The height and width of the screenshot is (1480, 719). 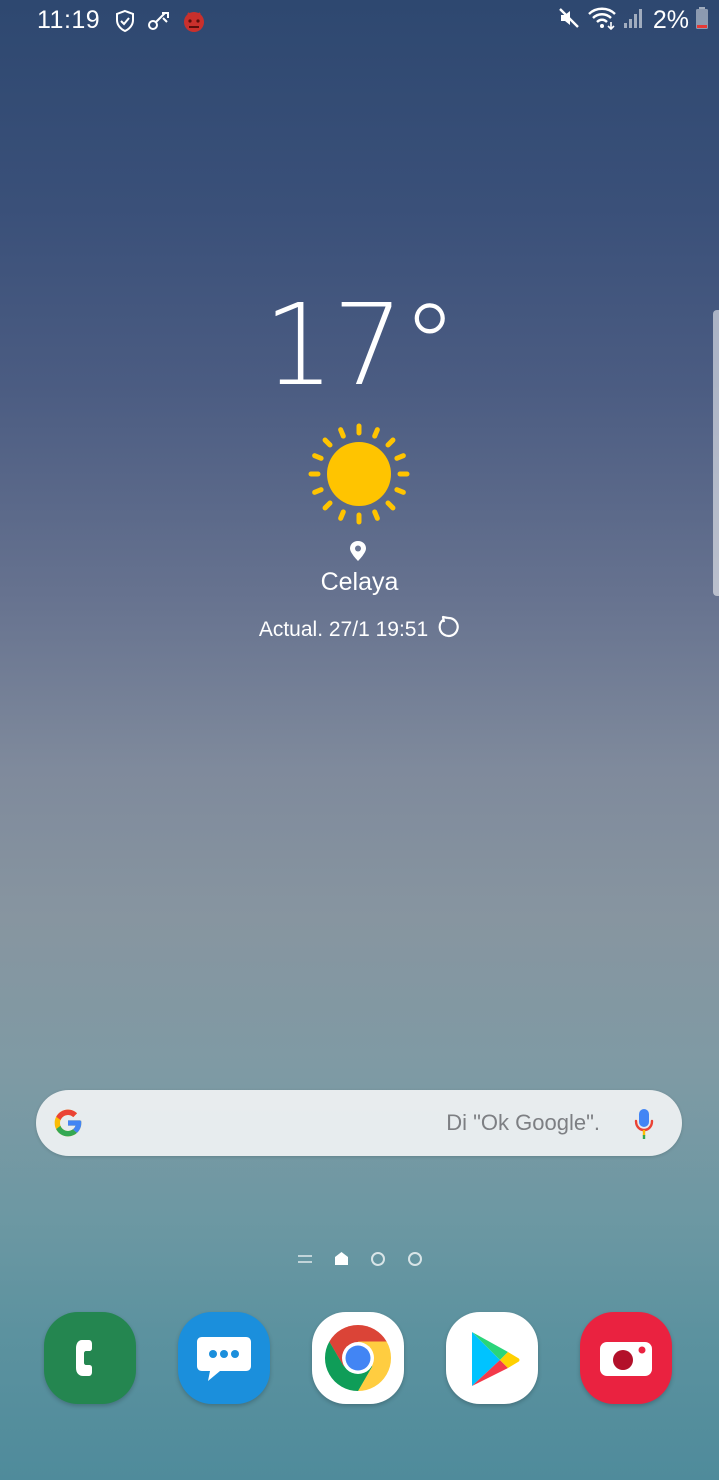 I want to click on page-indicator-home-icon, so click(x=341, y=1258).